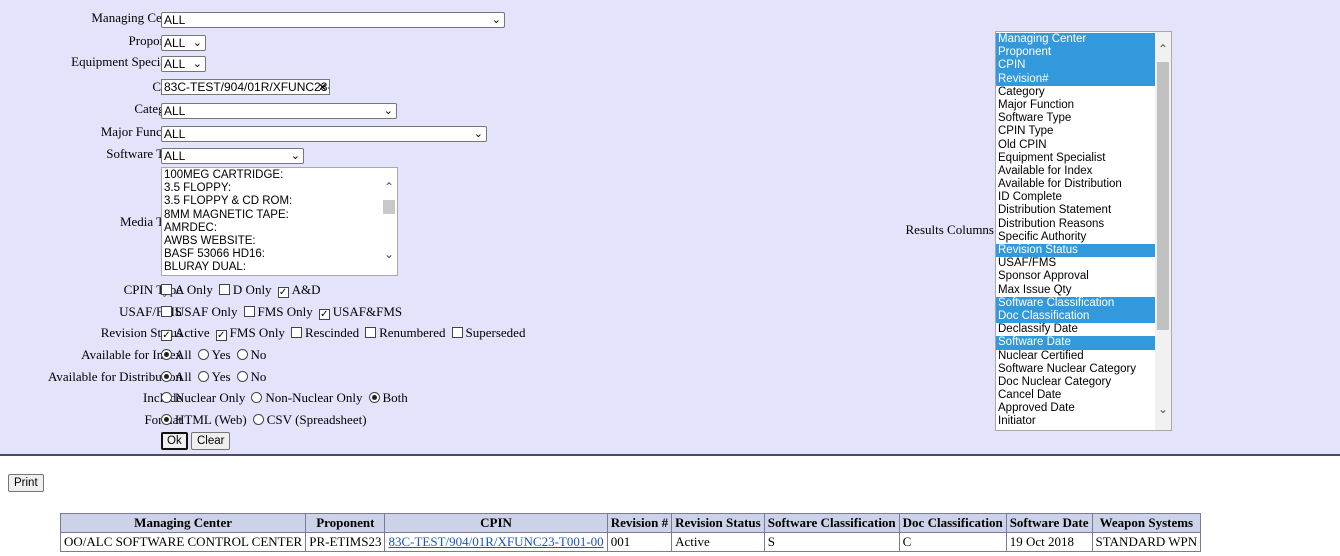 This screenshot has height=556, width=1340. I want to click on ok-button: Ok, so click(174, 441).